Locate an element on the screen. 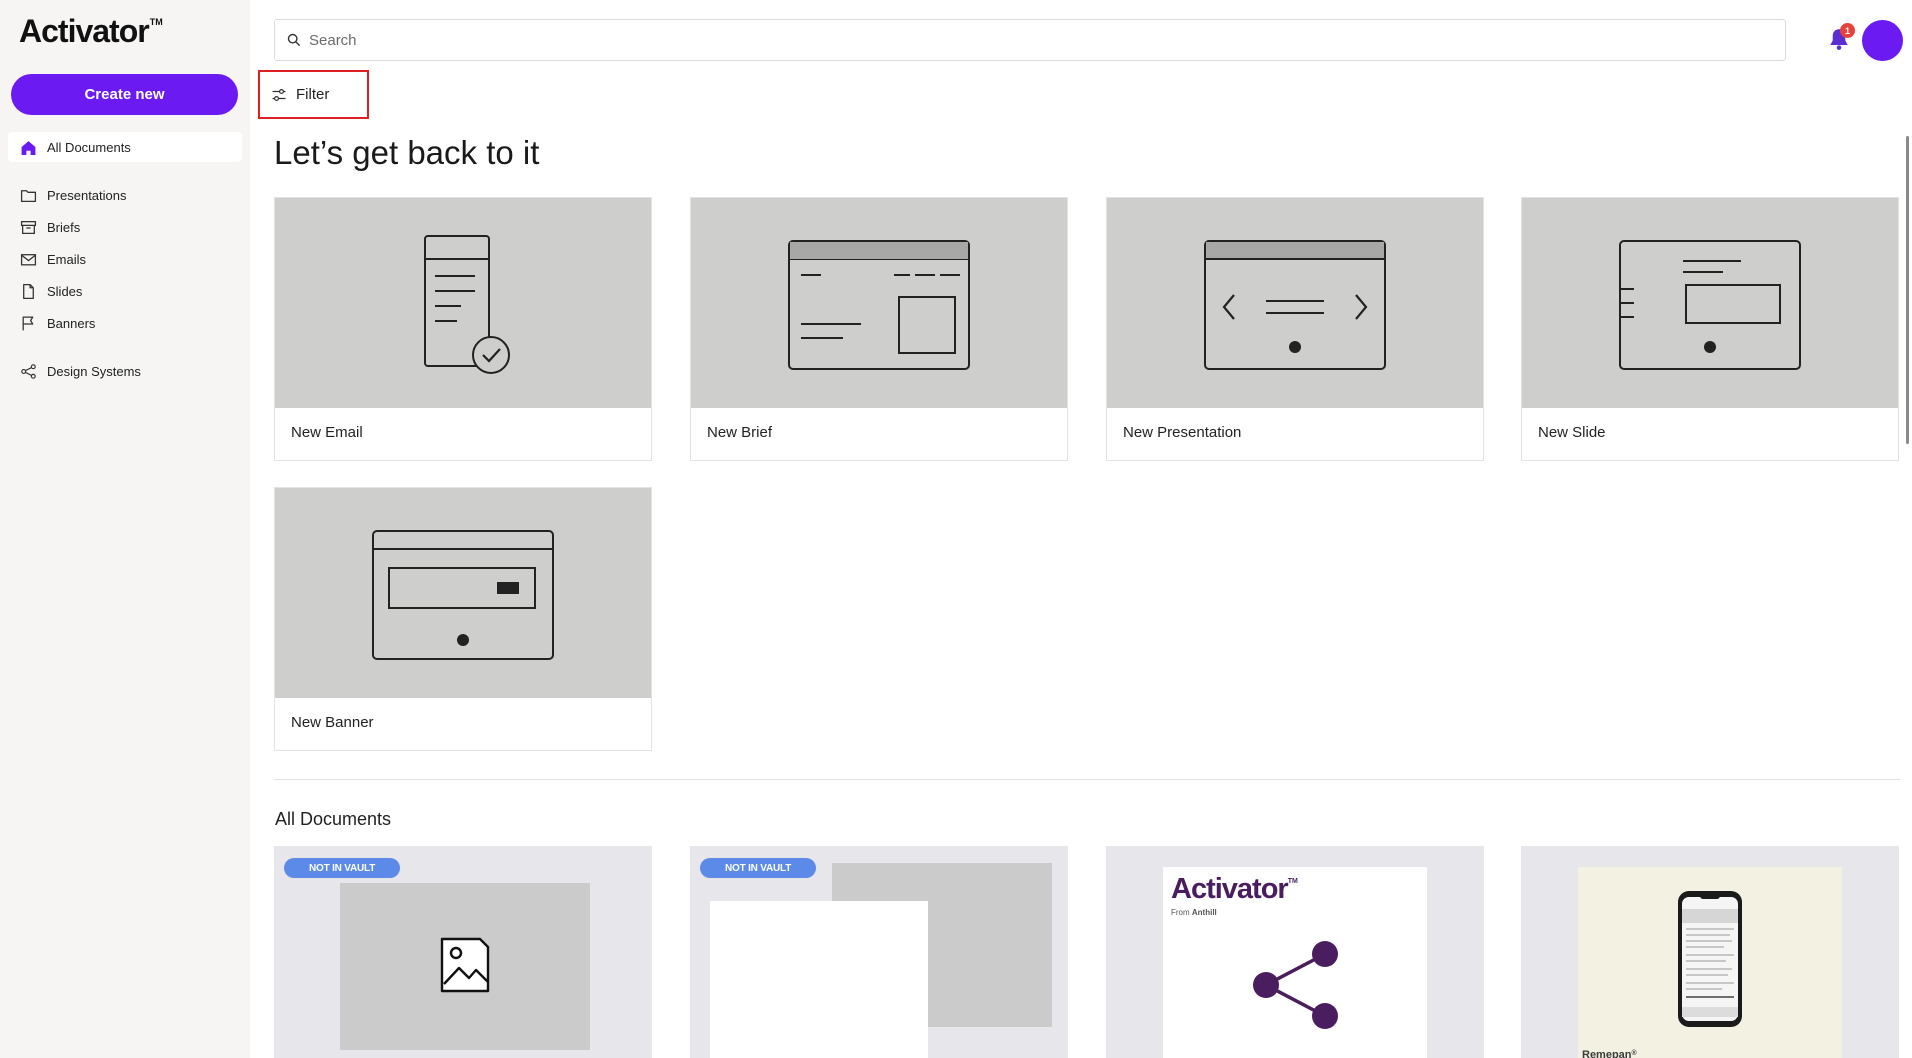  section-title-all-documents: All Documents is located at coordinates (333, 819).